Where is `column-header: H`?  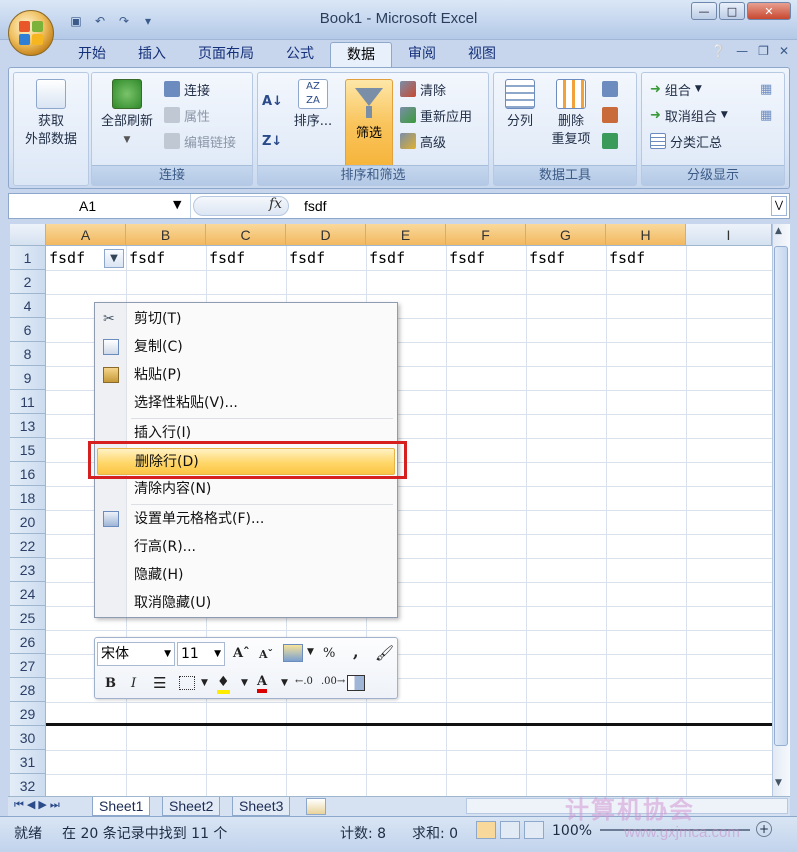
column-header: H is located at coordinates (646, 235).